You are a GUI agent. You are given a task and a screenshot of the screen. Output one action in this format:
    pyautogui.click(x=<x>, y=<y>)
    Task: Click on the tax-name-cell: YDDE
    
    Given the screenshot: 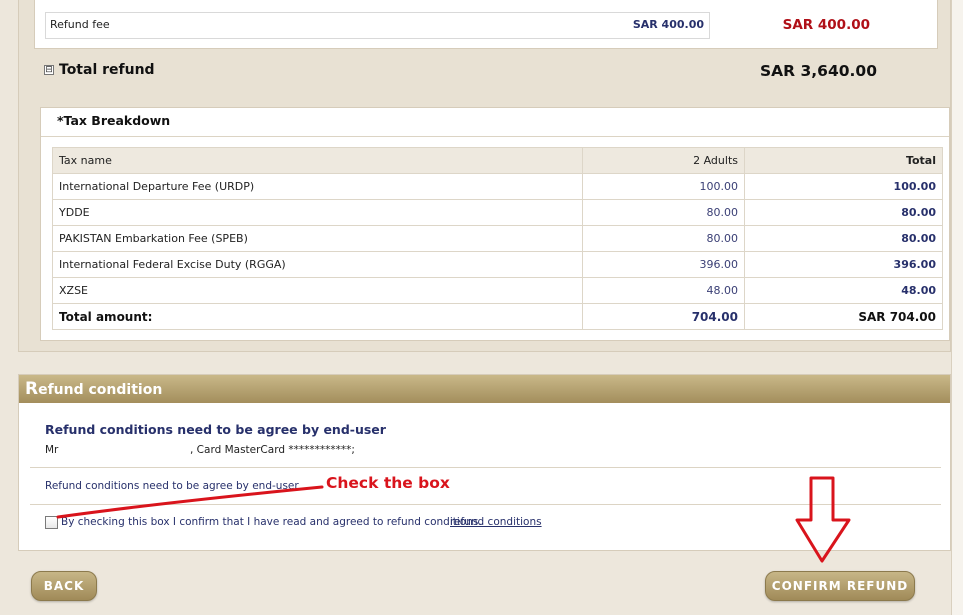 What is the action you would take?
    pyautogui.click(x=317, y=212)
    